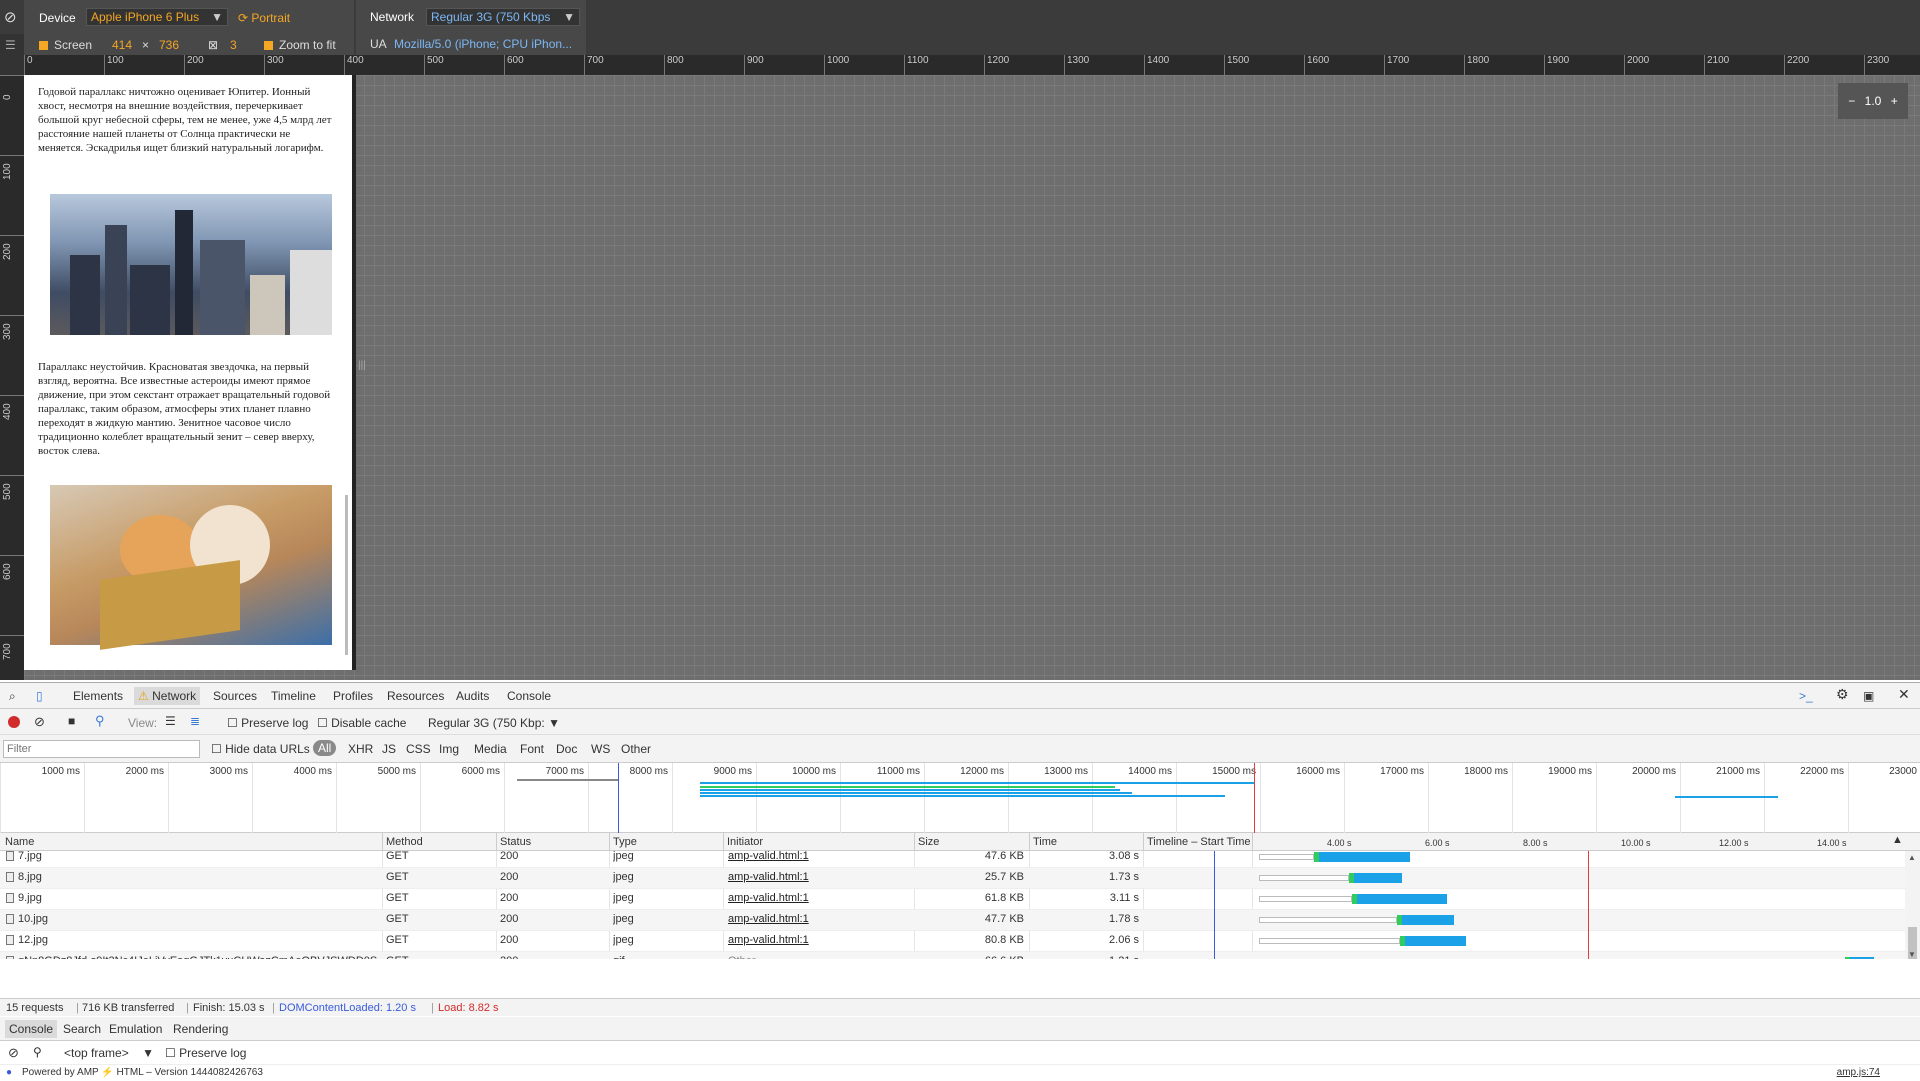 The width and height of the screenshot is (1920, 1081). I want to click on column-timeline: Timeline – Start Time, so click(1199, 842).